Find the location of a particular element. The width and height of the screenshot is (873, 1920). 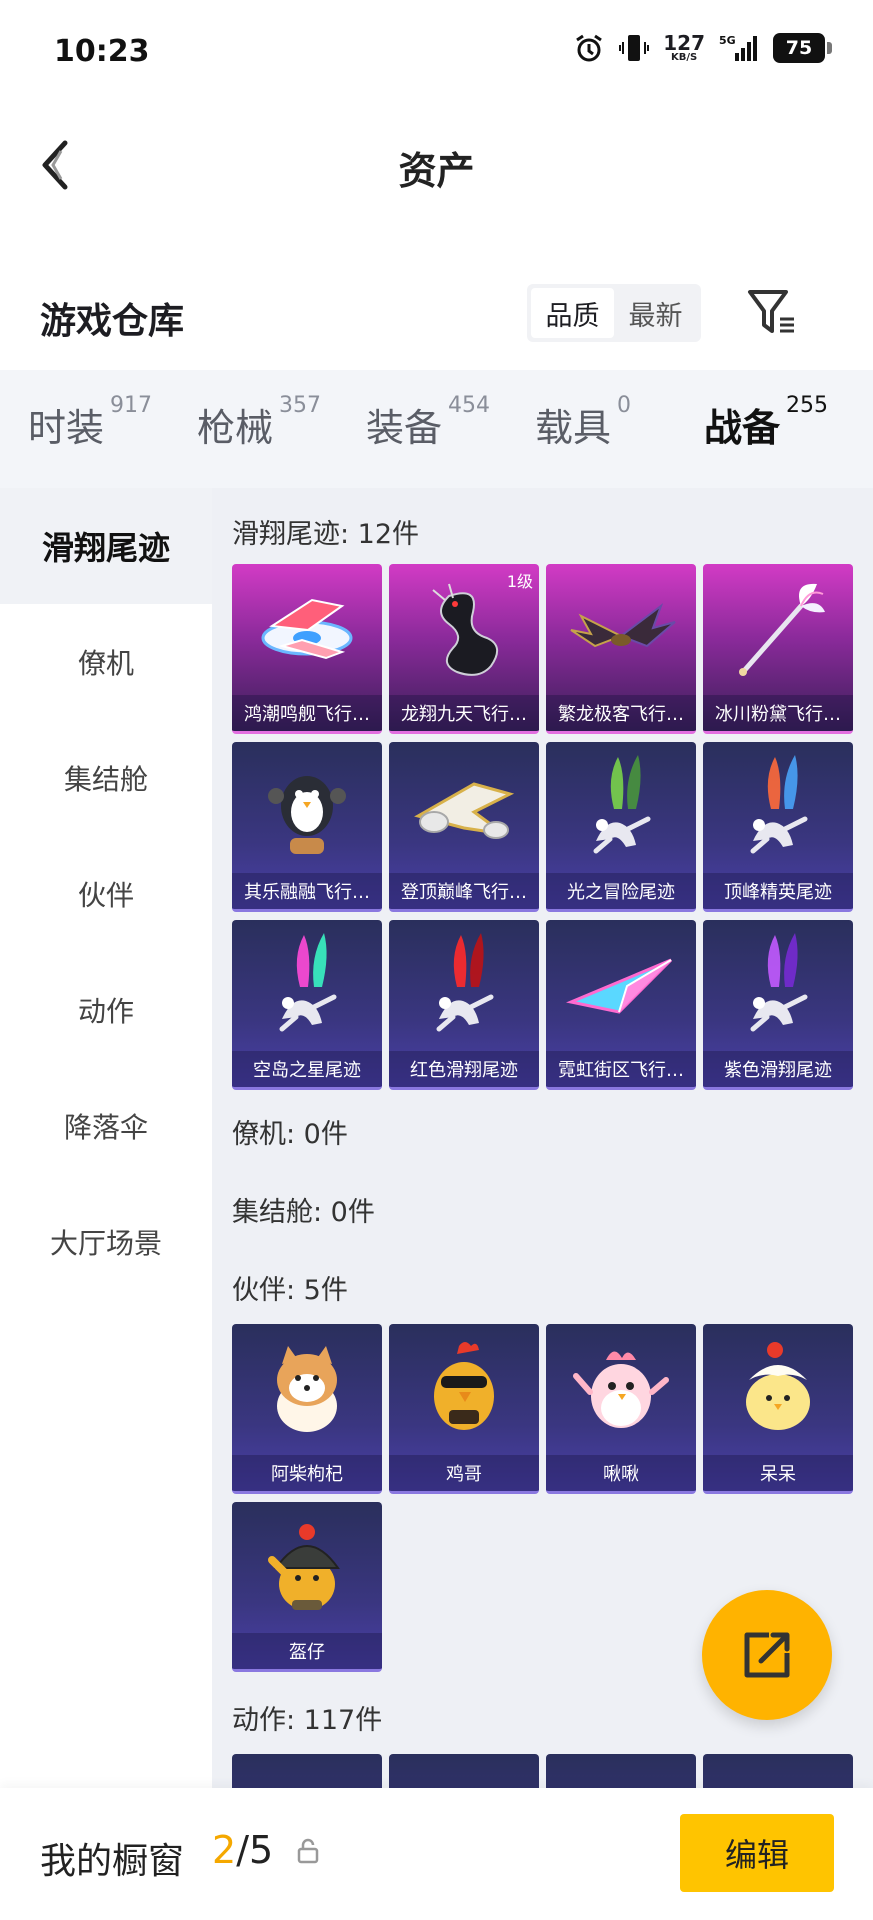

item-name: 啾啾 is located at coordinates (621, 1473).